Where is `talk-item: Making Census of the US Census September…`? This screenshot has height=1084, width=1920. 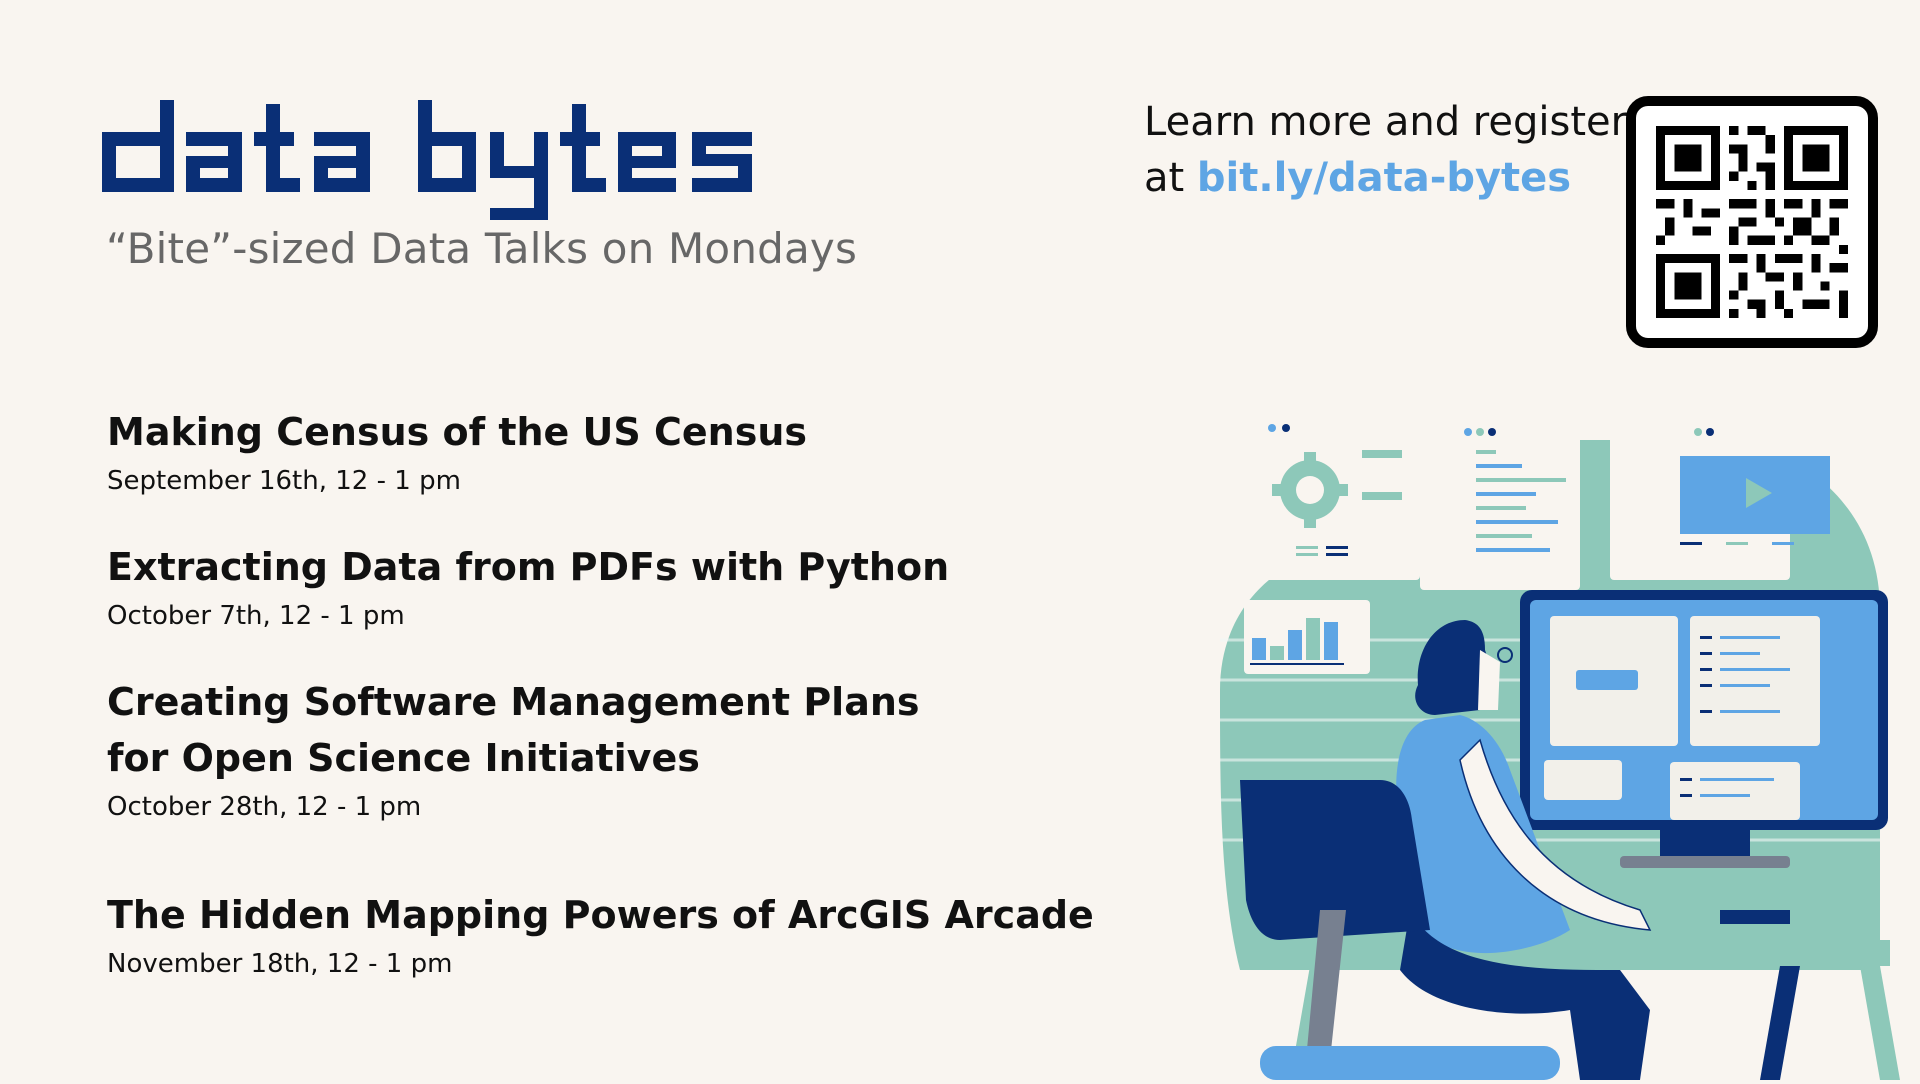 talk-item: Making Census of the US Census September… is located at coordinates (457, 450).